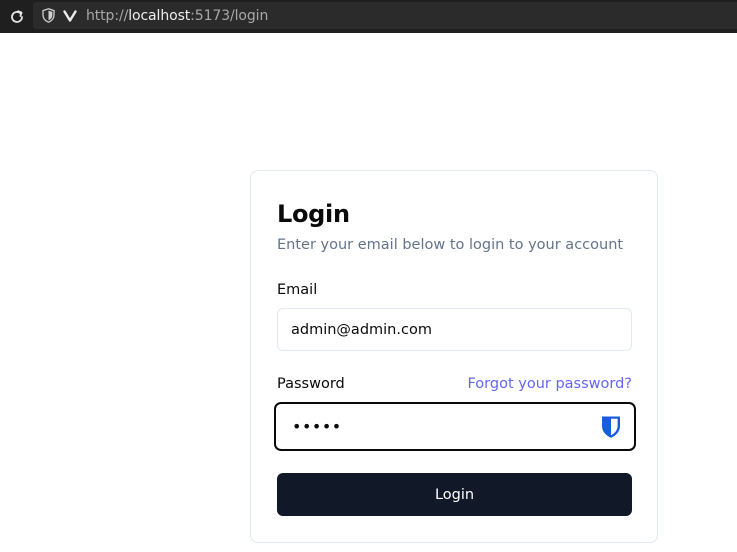  Describe the element at coordinates (611, 427) in the screenshot. I see `bitwarden-shield-icon` at that location.